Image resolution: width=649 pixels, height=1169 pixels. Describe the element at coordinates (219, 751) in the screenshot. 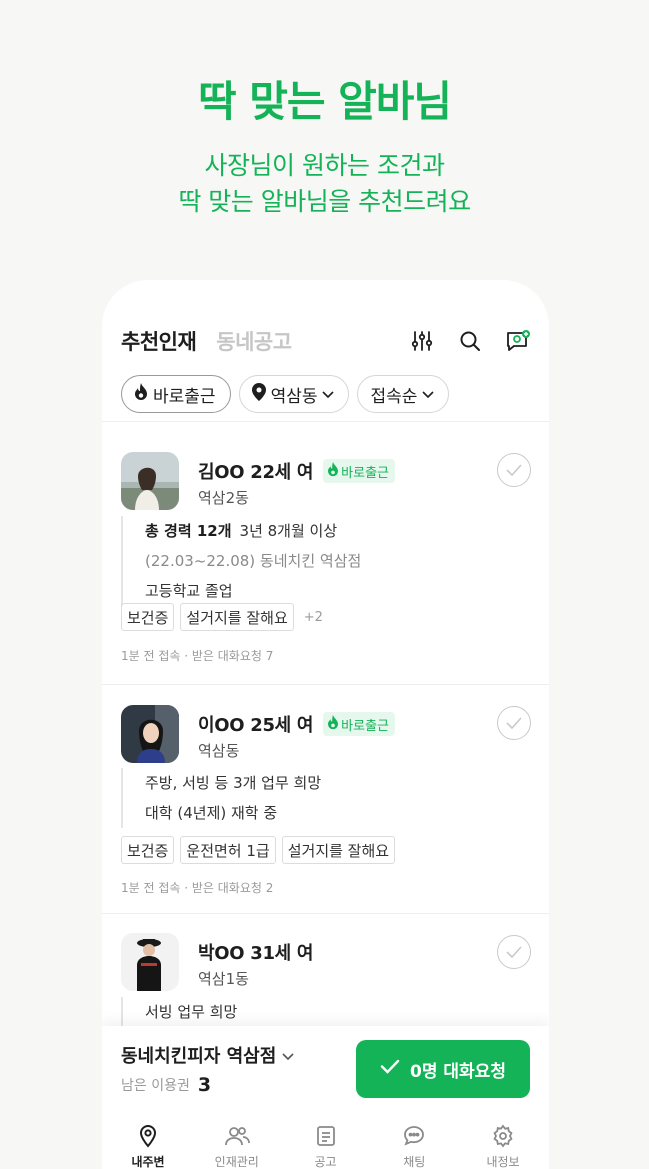

I see `candidate-location: 역삼동` at that location.